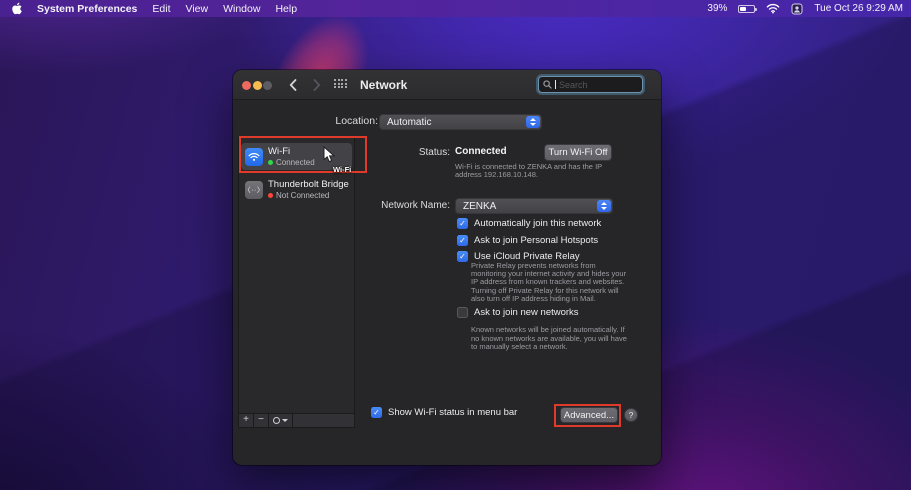  I want to click on window-title: Network, so click(384, 85).